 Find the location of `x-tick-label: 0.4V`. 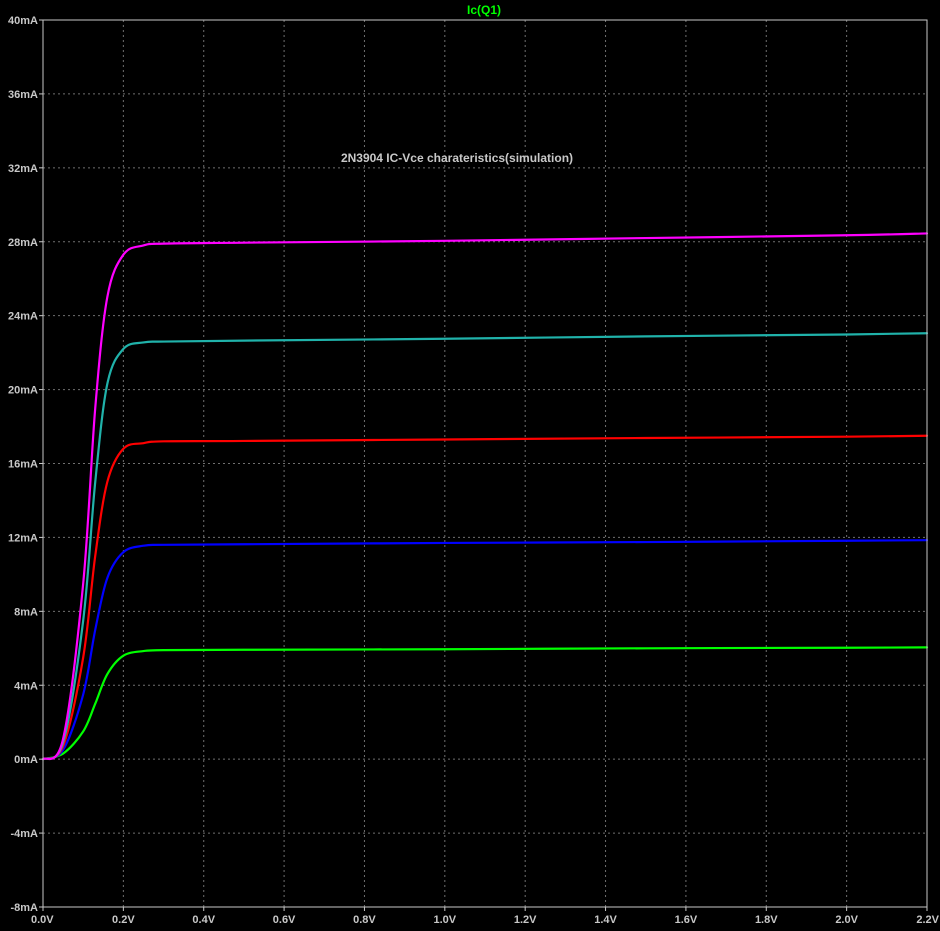

x-tick-label: 0.4V is located at coordinates (203, 920).